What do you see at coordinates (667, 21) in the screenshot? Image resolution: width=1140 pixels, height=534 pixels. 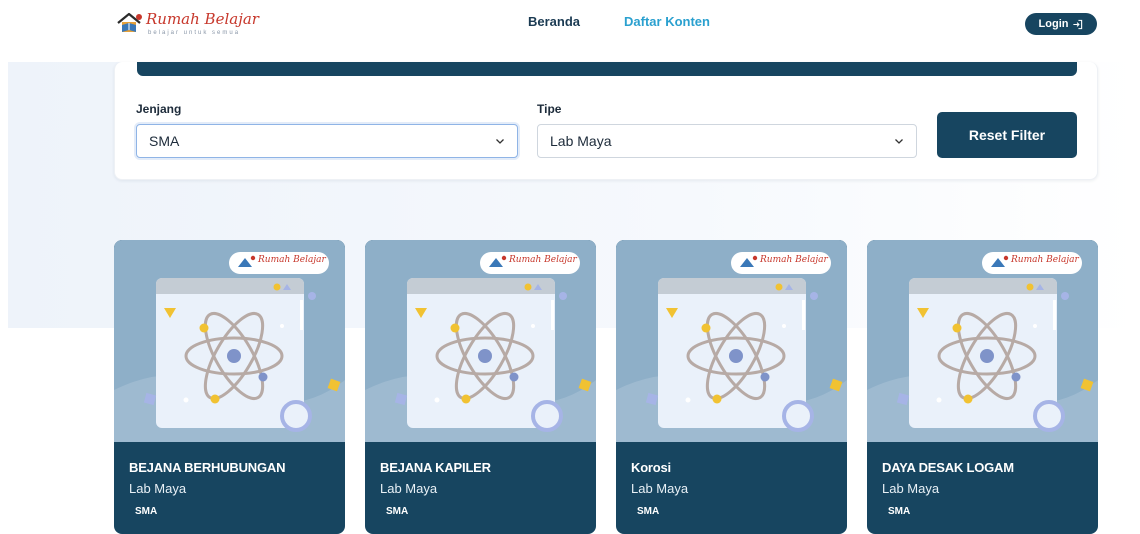 I see `nav-daftar-konten: Daftar Konten` at bounding box center [667, 21].